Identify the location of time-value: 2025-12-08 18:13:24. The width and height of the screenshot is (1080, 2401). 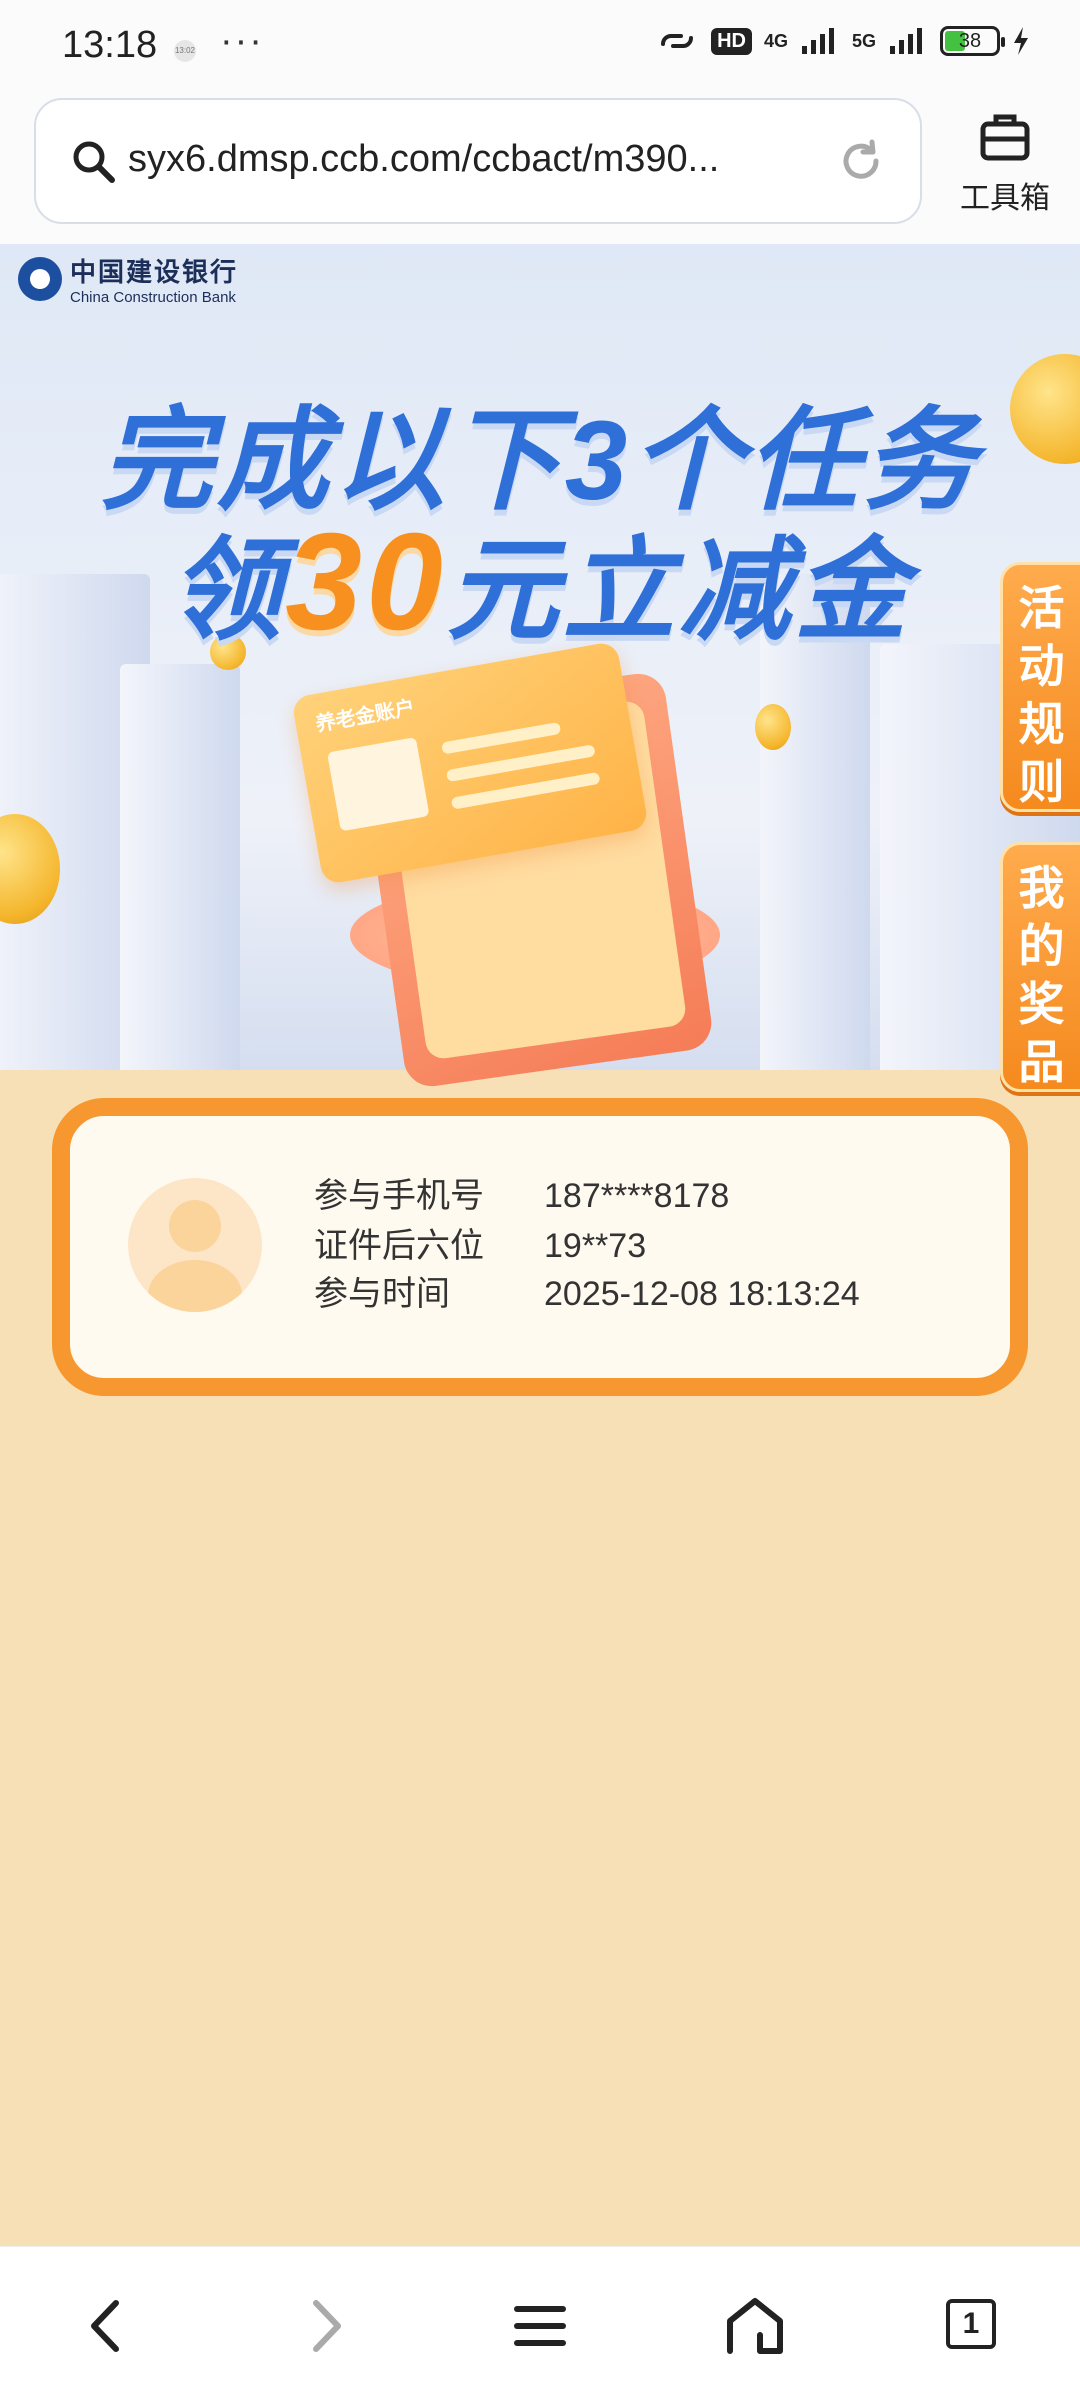
(702, 1294).